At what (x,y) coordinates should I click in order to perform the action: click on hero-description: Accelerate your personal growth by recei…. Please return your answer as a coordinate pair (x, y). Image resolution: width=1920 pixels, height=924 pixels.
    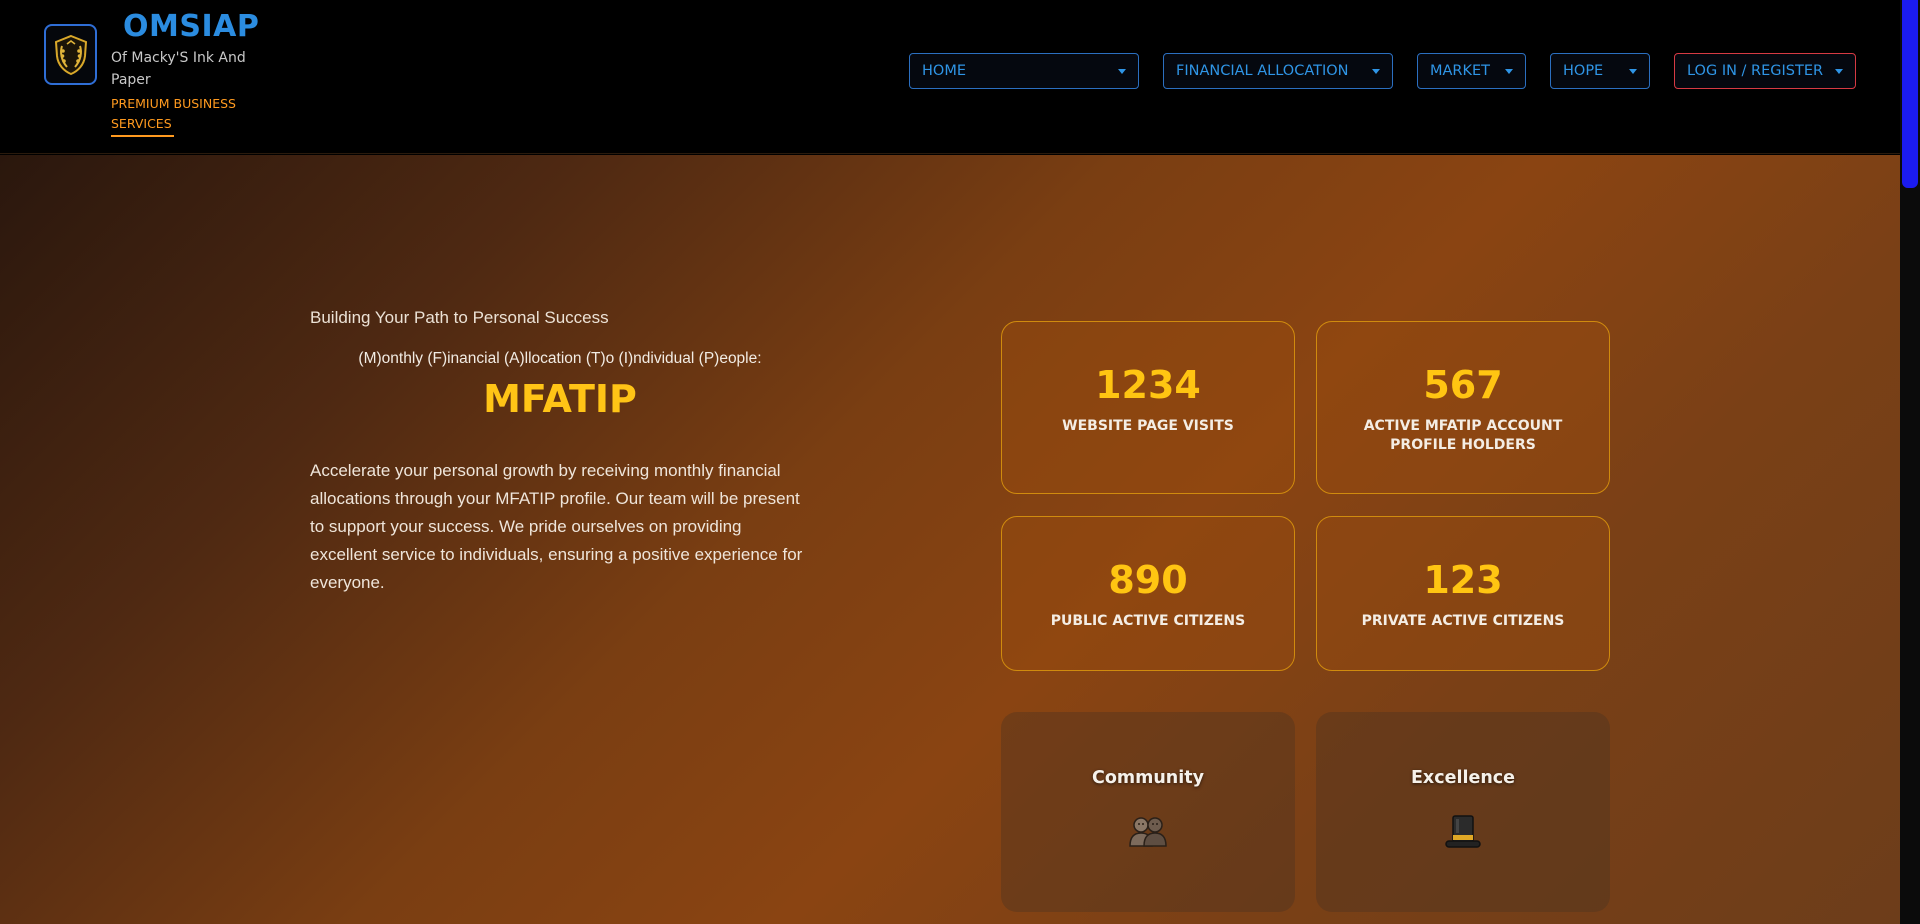
    Looking at the image, I should click on (556, 526).